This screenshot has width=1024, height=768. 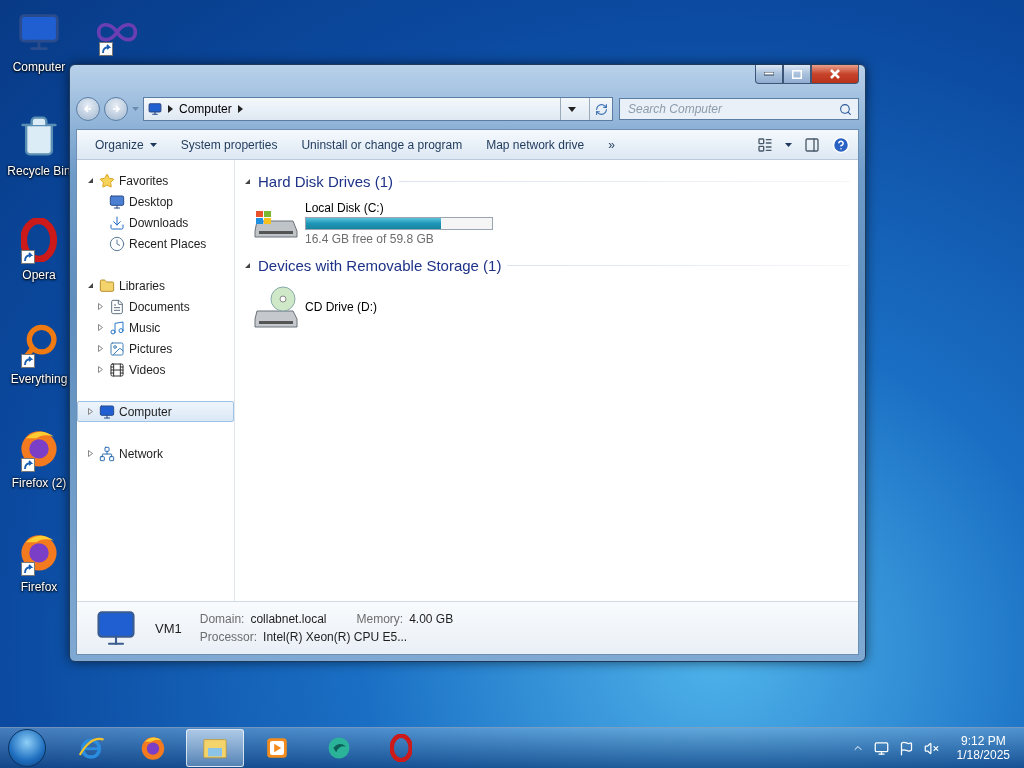 I want to click on nav-item: Music, so click(x=155, y=327).